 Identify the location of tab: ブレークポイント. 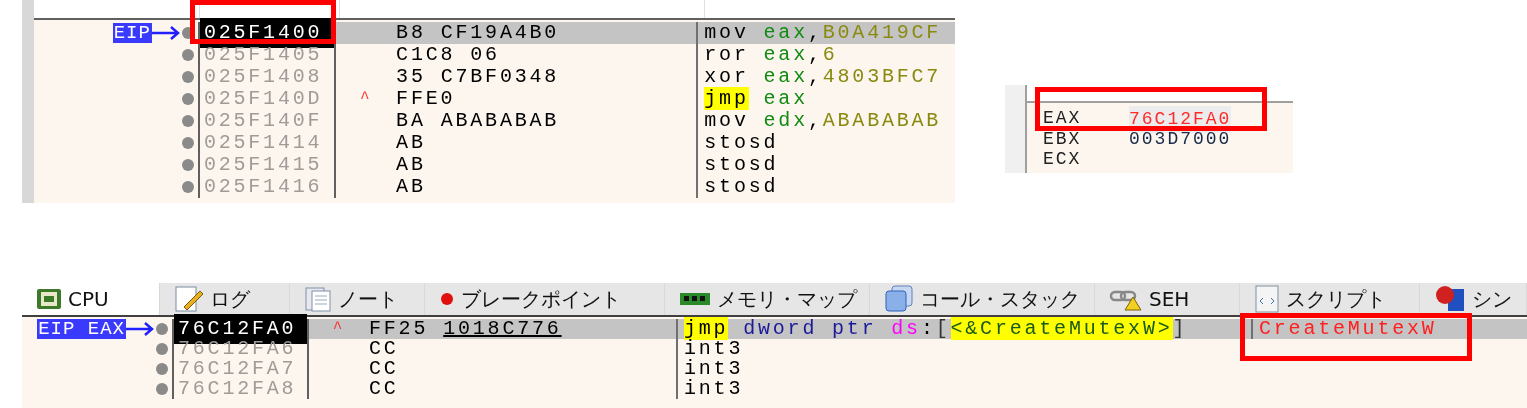
(545, 299).